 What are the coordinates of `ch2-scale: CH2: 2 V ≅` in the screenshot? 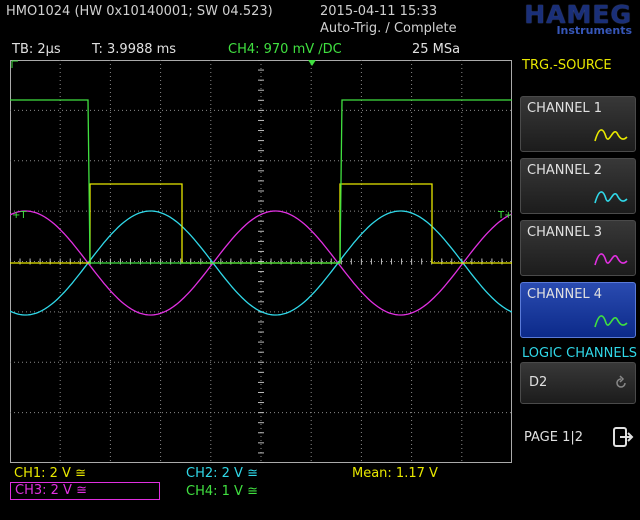 It's located at (222, 474).